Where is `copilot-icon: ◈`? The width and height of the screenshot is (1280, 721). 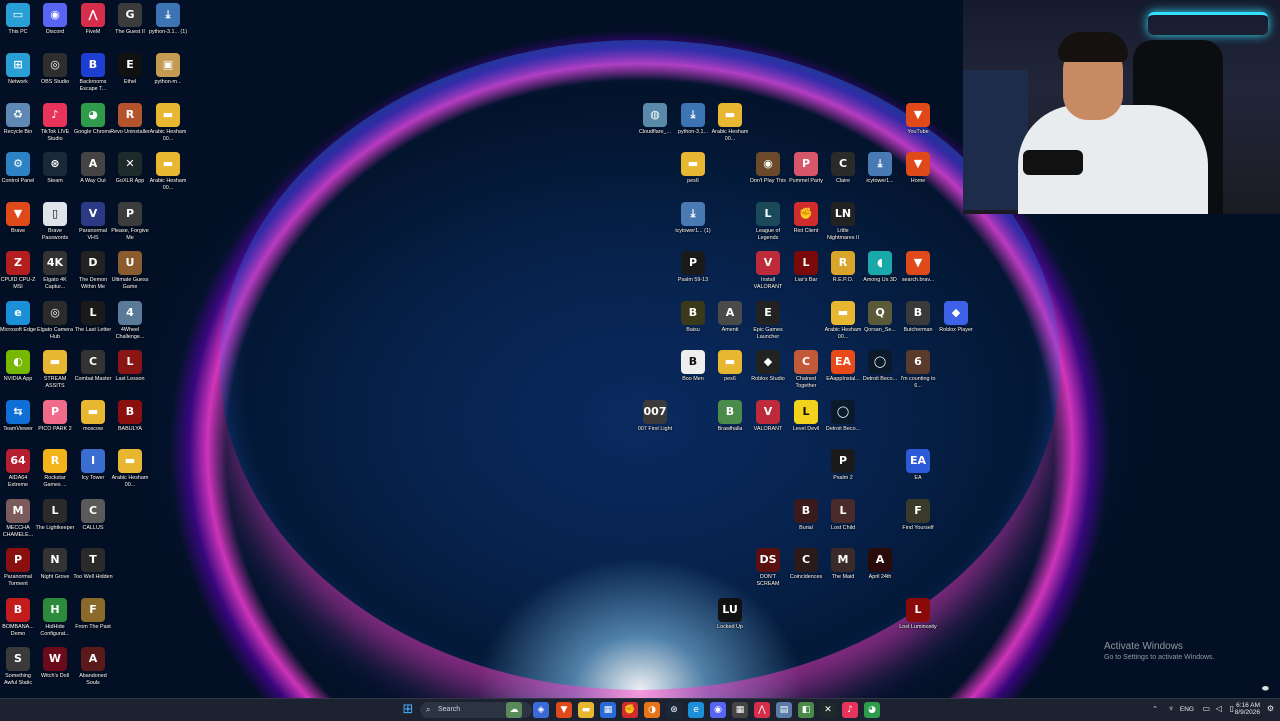 copilot-icon: ◈ is located at coordinates (541, 710).